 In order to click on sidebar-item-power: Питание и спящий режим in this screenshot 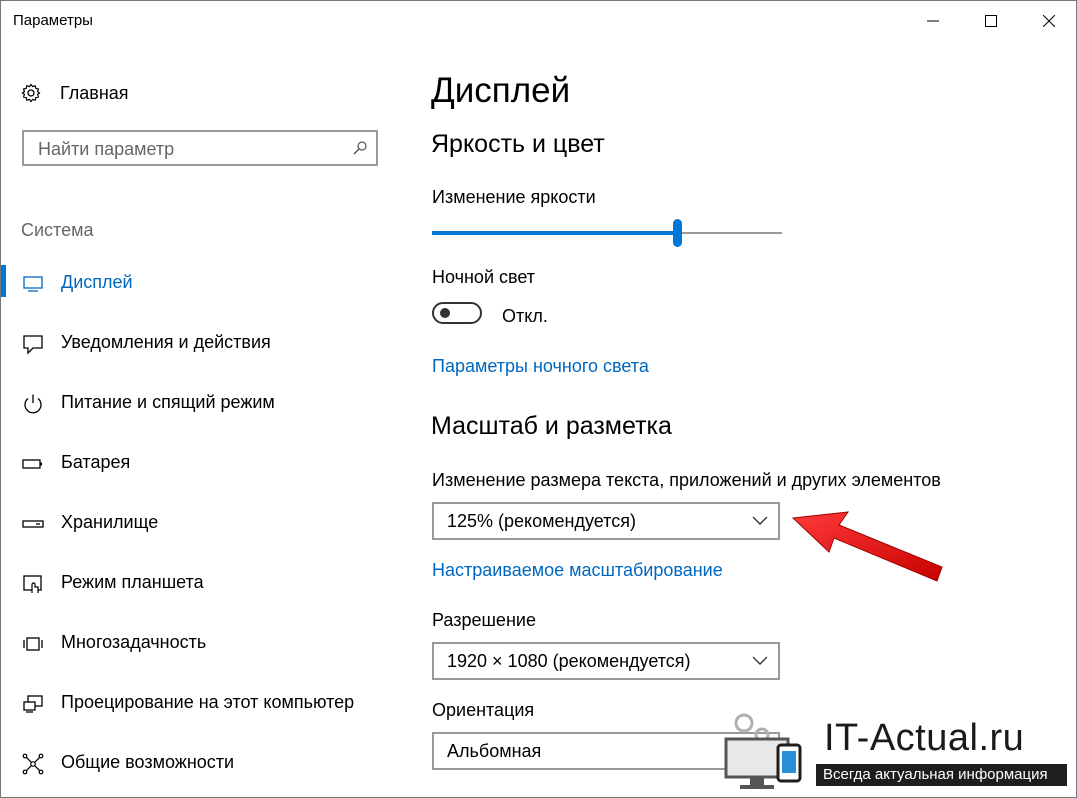, I will do `click(201, 403)`.